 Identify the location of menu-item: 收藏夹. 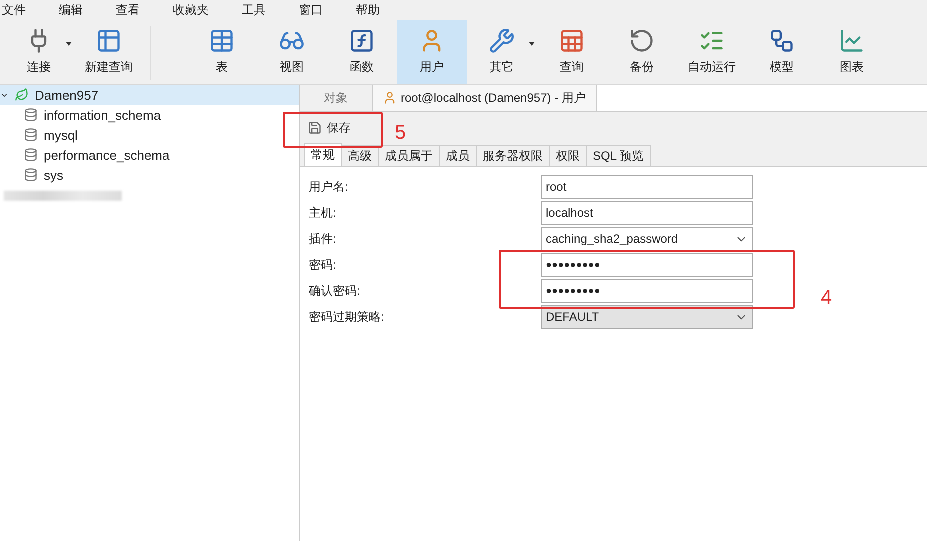
(199, 10).